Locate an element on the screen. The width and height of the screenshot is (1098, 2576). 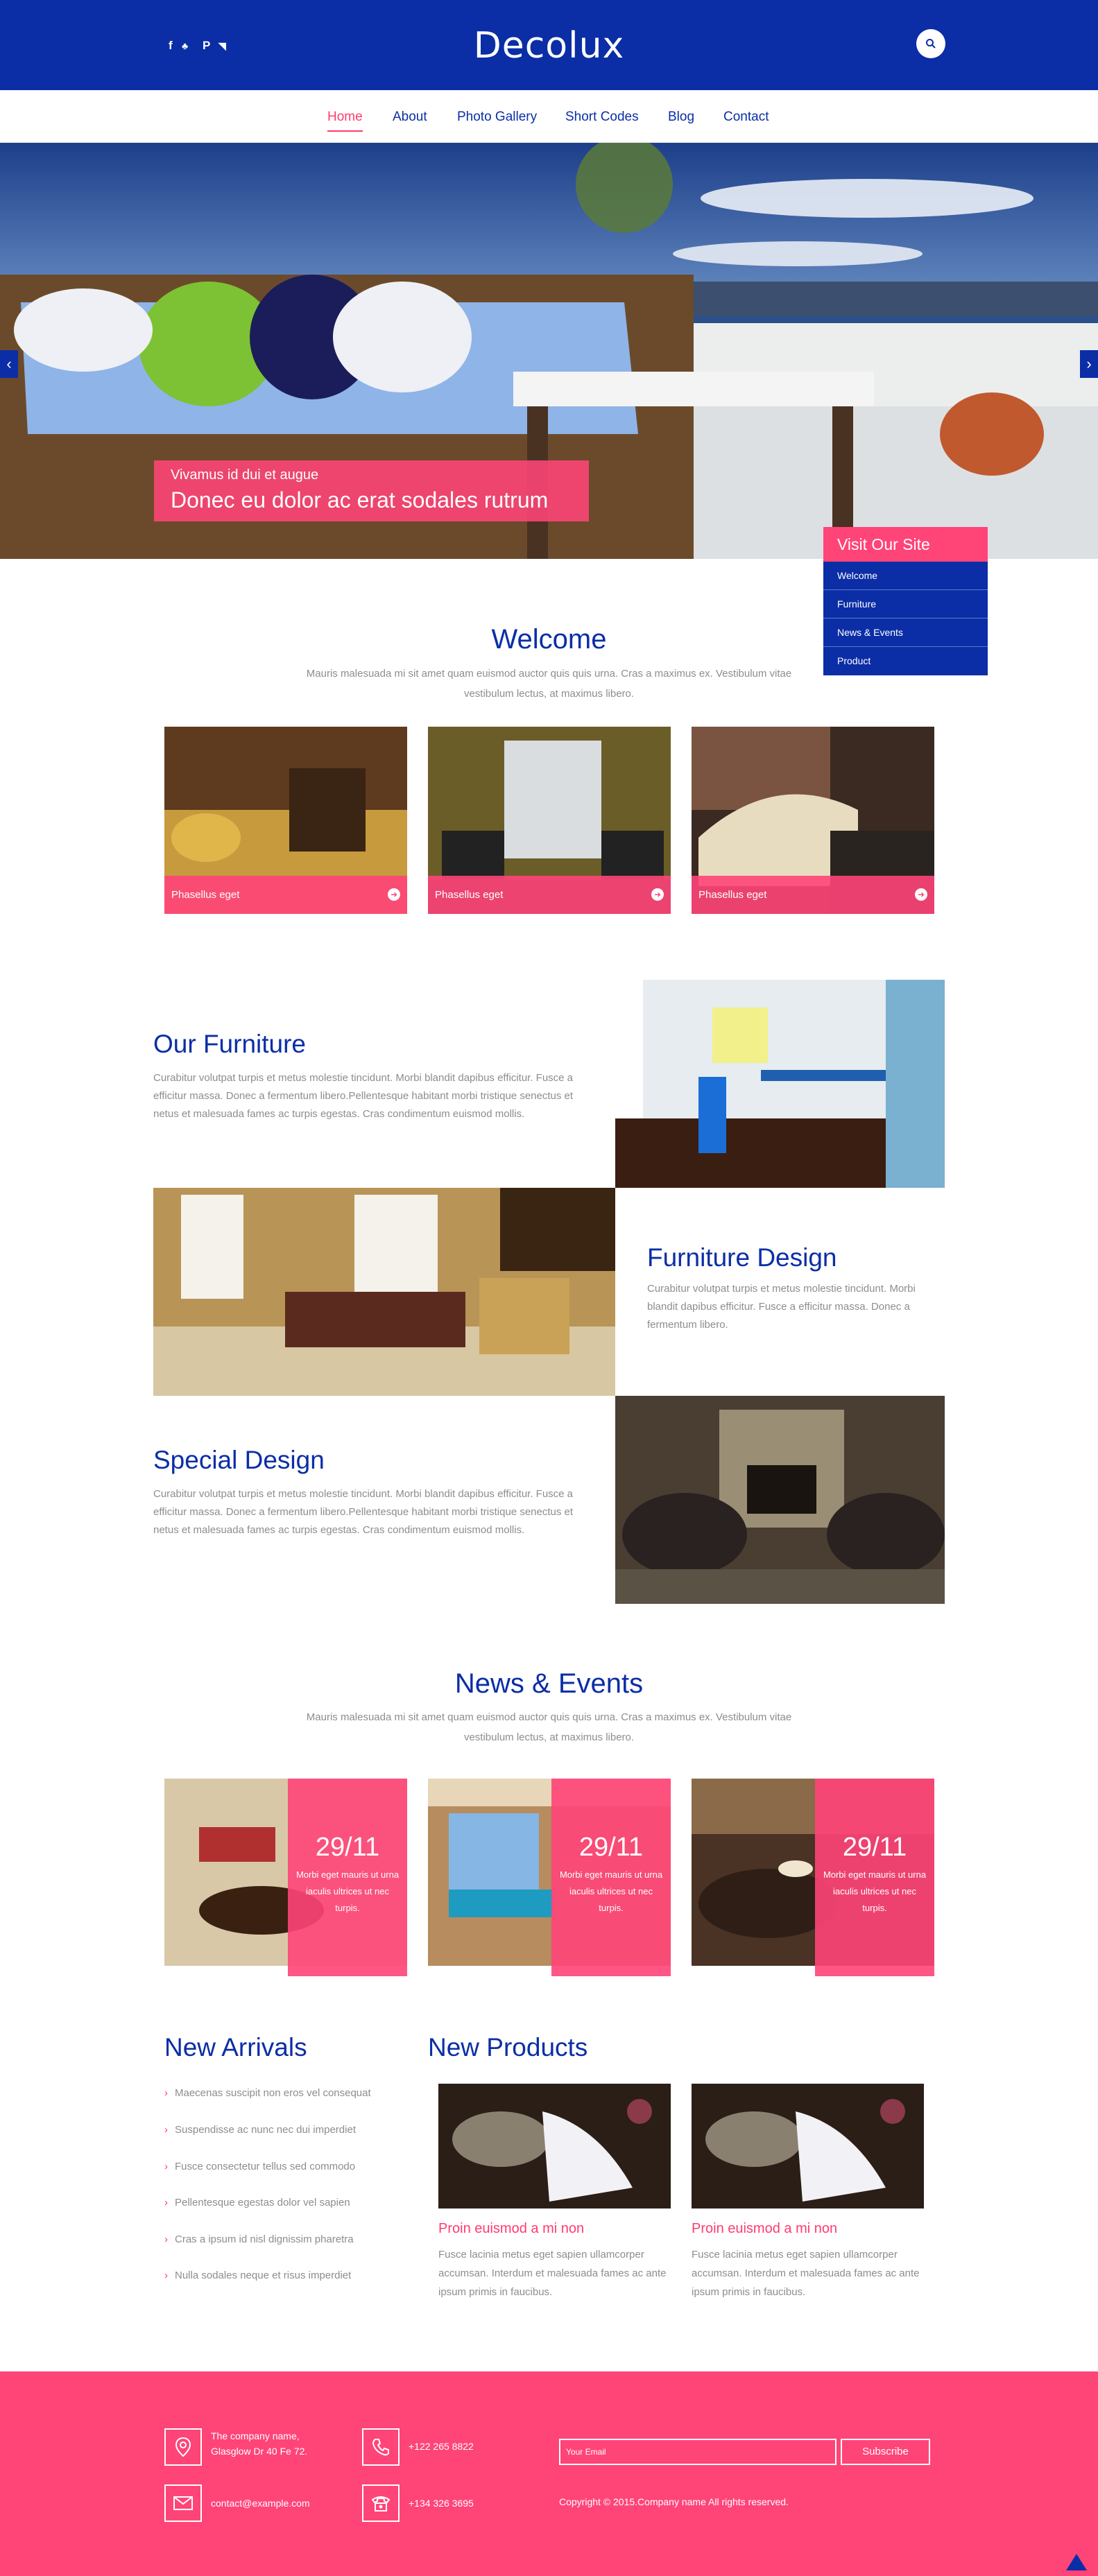
arrival-label: Maecenas suscipit non eros vel consequat is located at coordinates (273, 2093).